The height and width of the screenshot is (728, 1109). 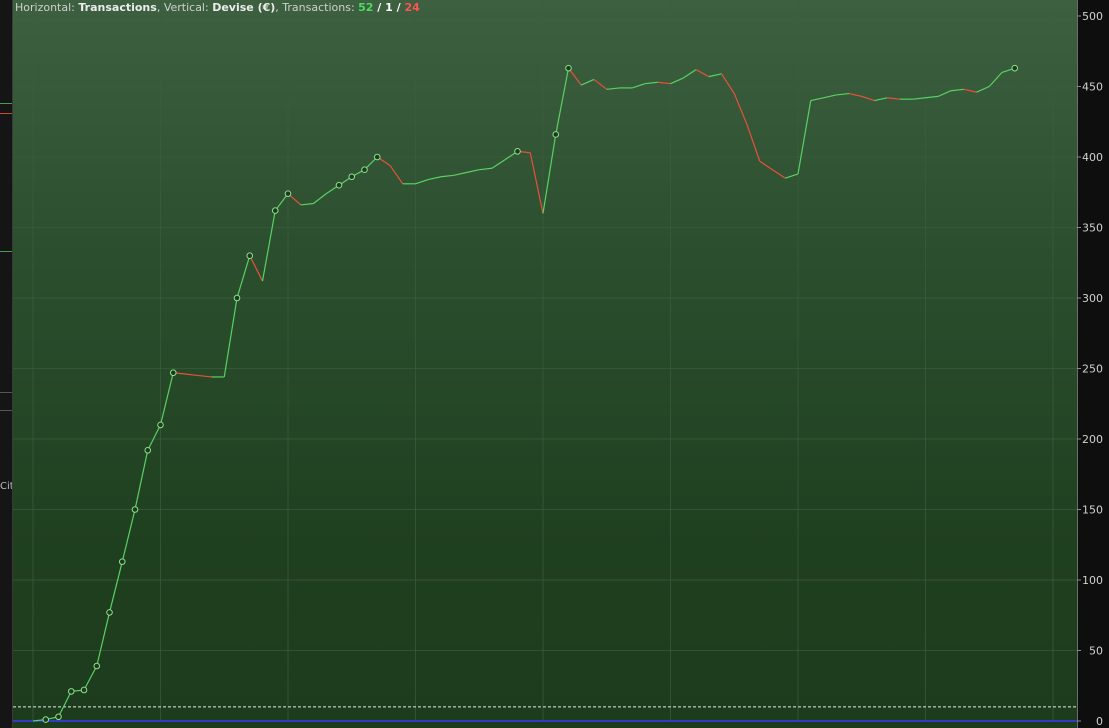 What do you see at coordinates (389, 7) in the screenshot?
I see `neutral-count: 1` at bounding box center [389, 7].